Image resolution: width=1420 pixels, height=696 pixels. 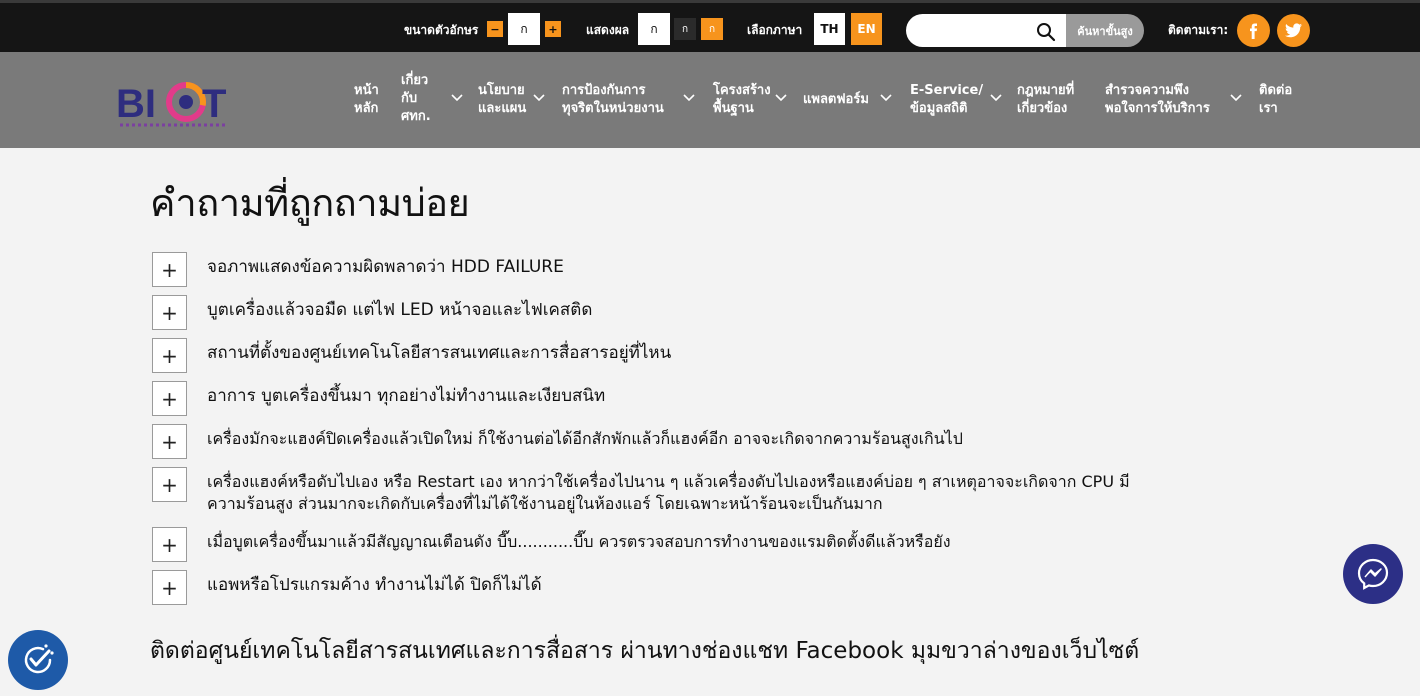 What do you see at coordinates (176, 100) in the screenshot?
I see `bict-logo: BI T` at bounding box center [176, 100].